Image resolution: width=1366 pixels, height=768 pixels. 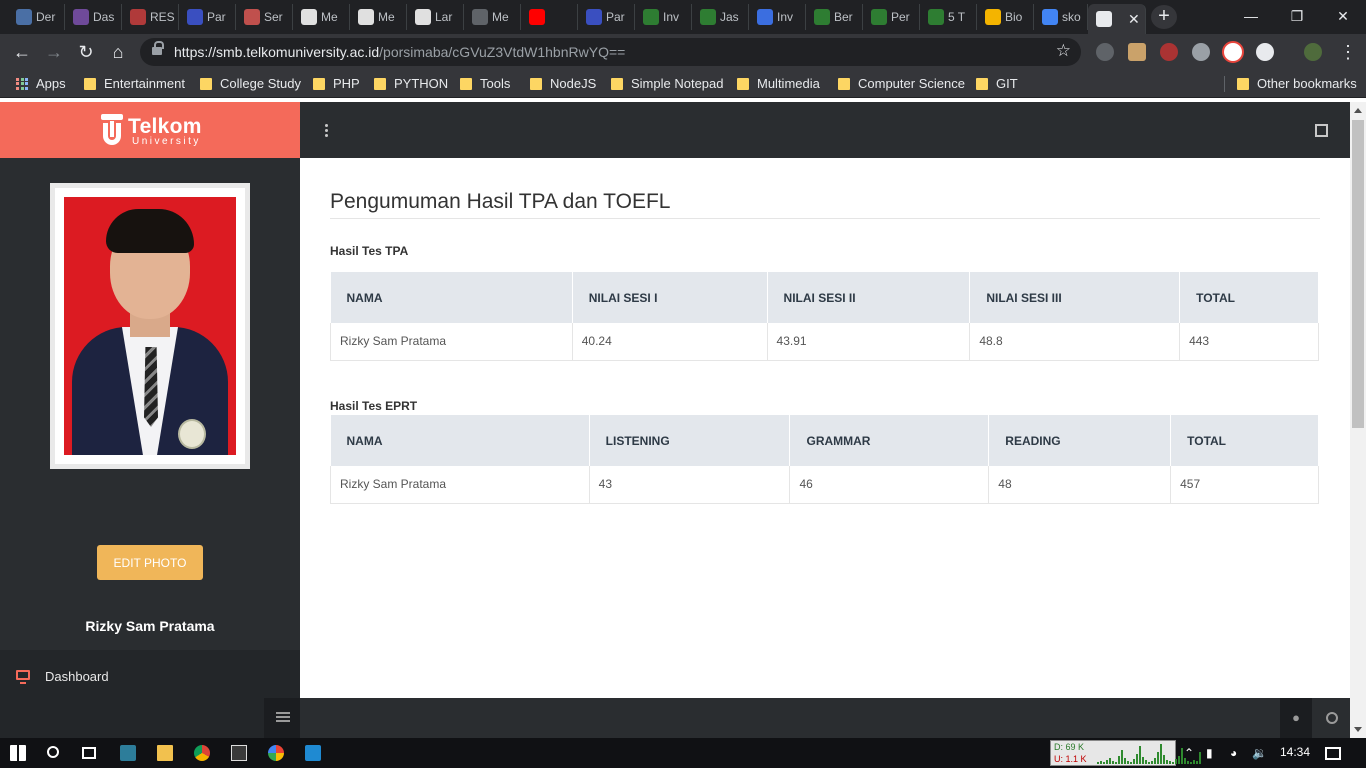 What do you see at coordinates (1063, 51) in the screenshot?
I see `bookmark-star-icon: ☆` at bounding box center [1063, 51].